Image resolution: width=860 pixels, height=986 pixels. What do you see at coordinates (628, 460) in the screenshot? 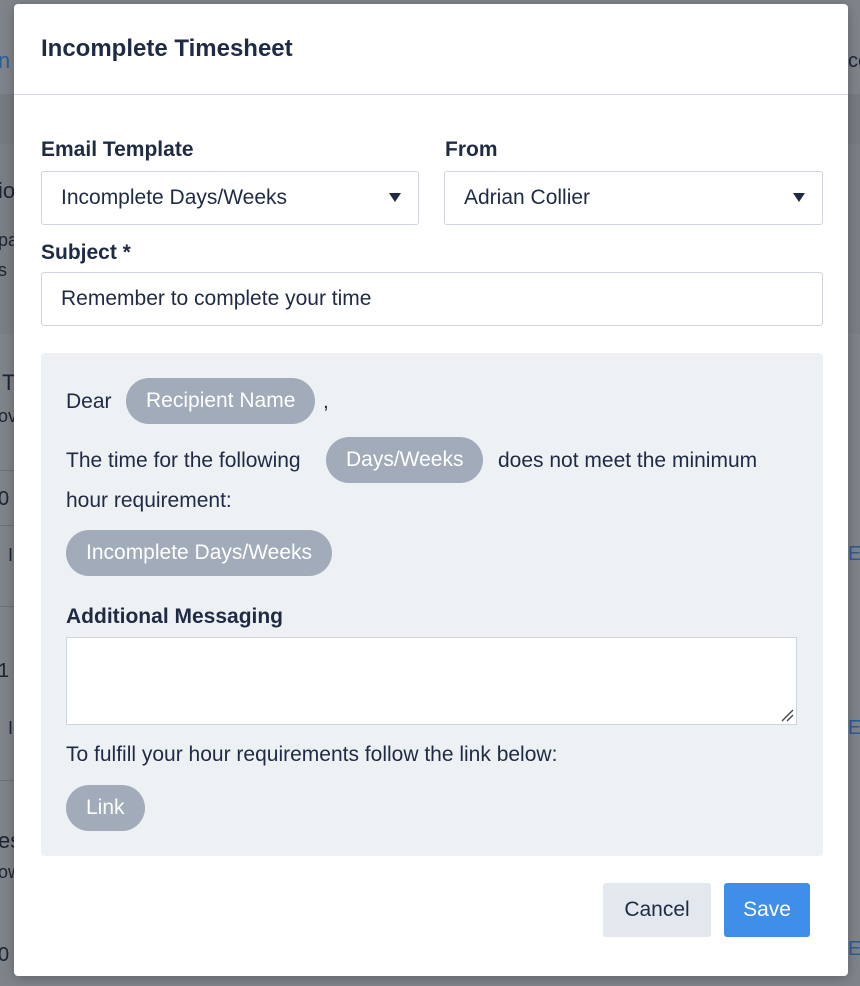
I see `preview-line1-suffix: does not meet the minimum` at bounding box center [628, 460].